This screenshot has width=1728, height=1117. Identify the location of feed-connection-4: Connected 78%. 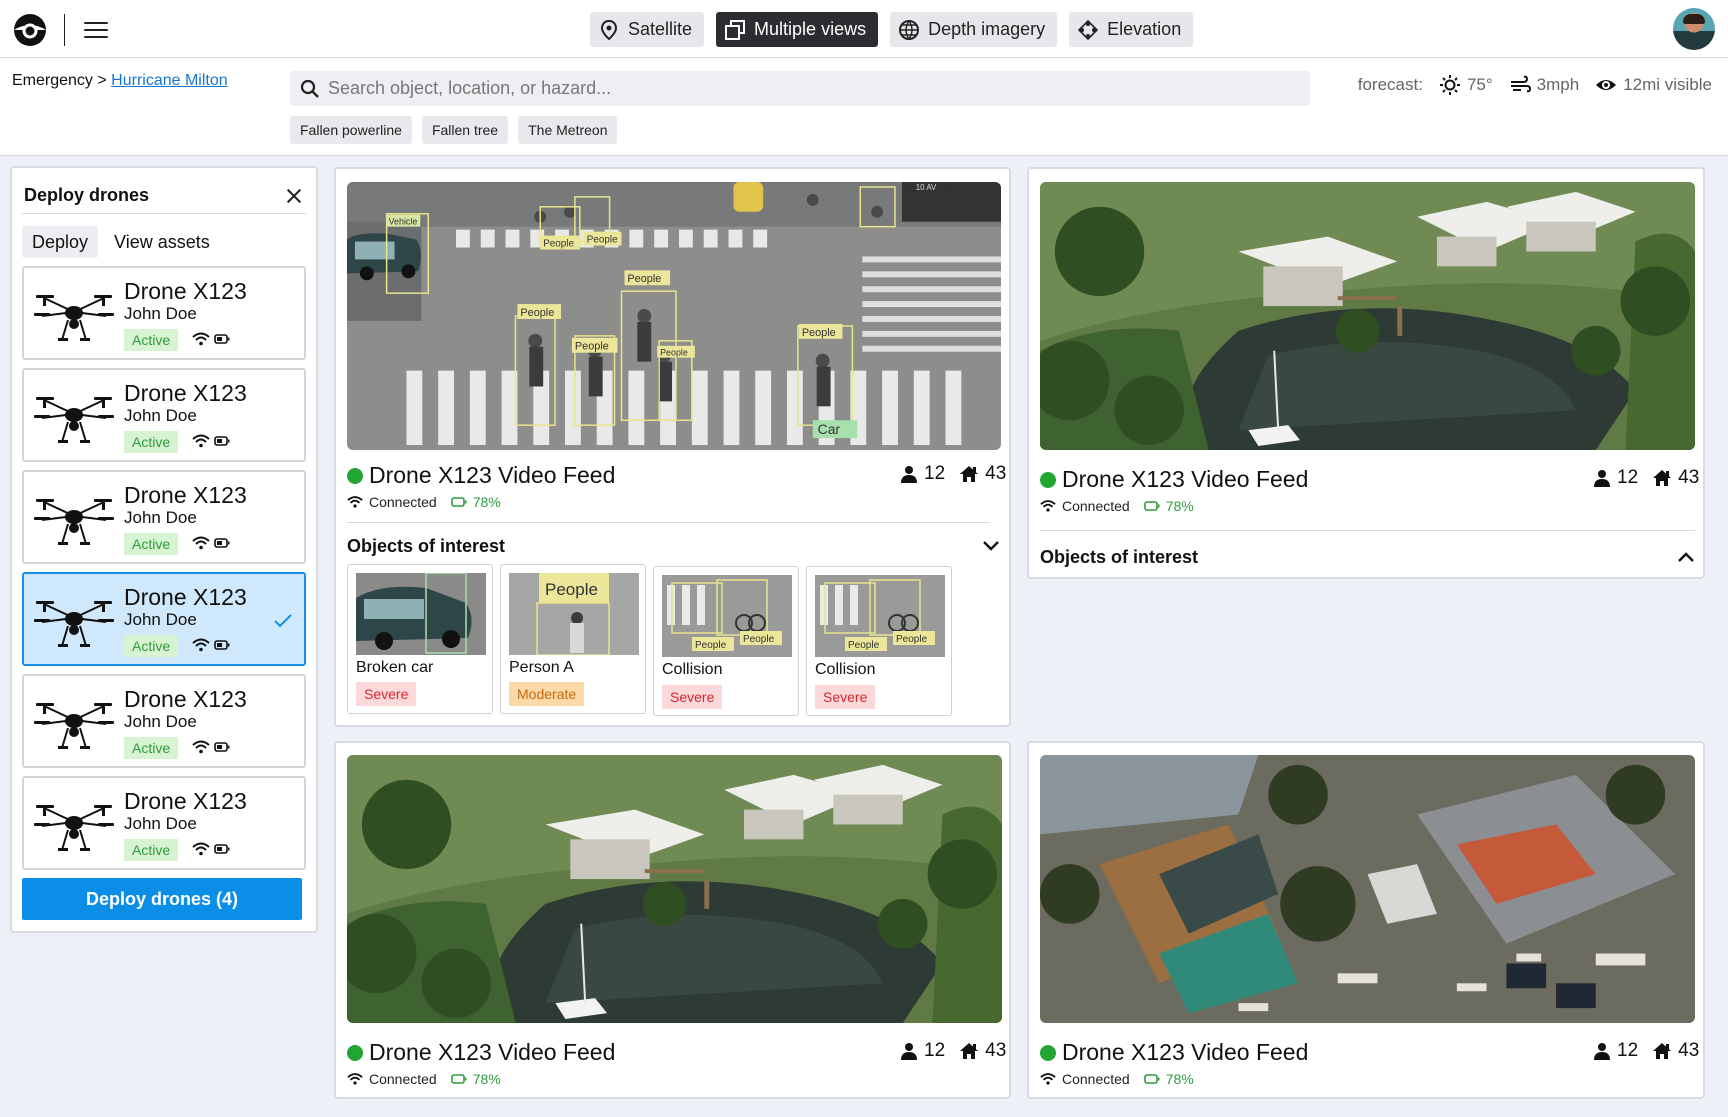
(1117, 1079).